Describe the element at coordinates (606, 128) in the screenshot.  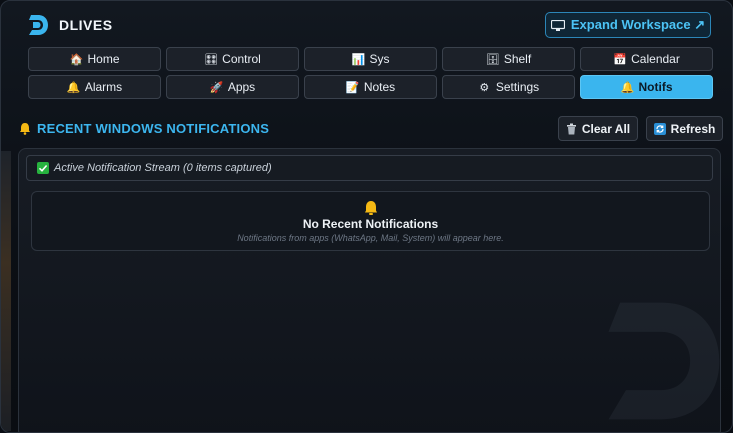
I see `clear-all-label: Clear All` at that location.